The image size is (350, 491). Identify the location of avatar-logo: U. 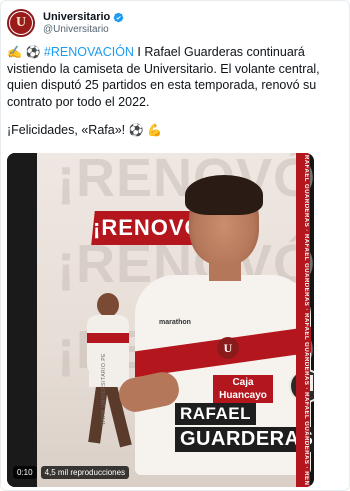
(21, 23).